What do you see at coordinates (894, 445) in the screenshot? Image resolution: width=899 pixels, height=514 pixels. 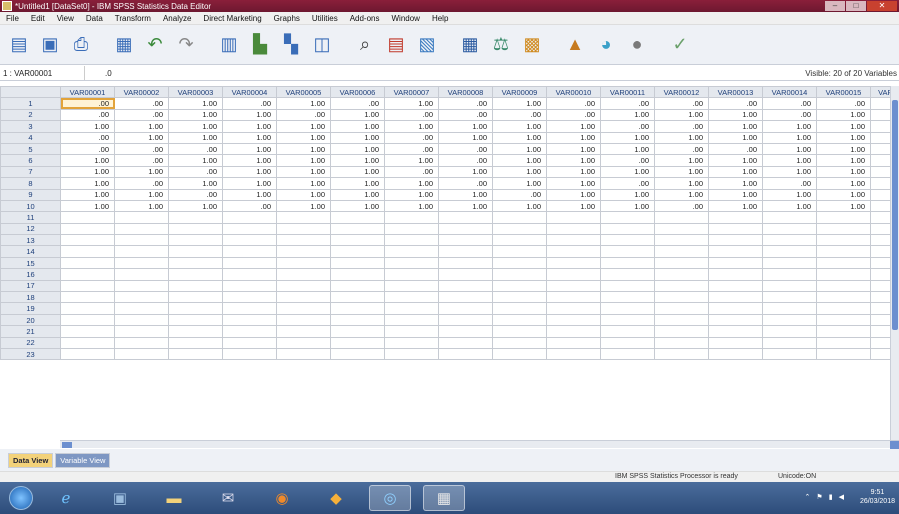 I see `scroll-right-arrow-icon` at bounding box center [894, 445].